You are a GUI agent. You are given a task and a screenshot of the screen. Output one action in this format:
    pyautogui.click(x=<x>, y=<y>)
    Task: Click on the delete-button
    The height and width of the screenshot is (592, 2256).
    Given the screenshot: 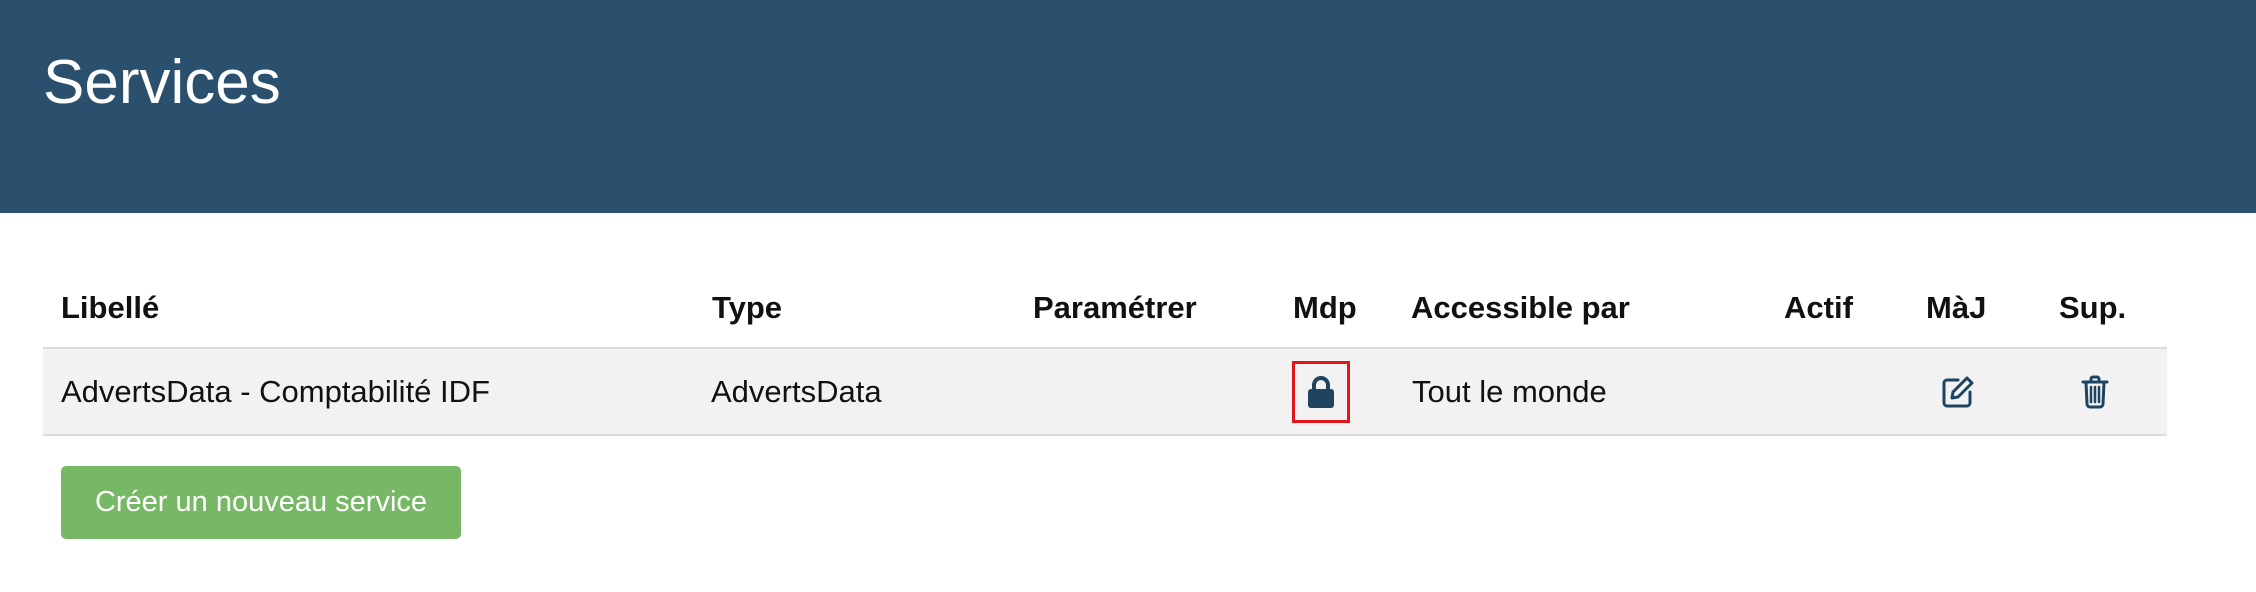 What is the action you would take?
    pyautogui.click(x=2095, y=392)
    